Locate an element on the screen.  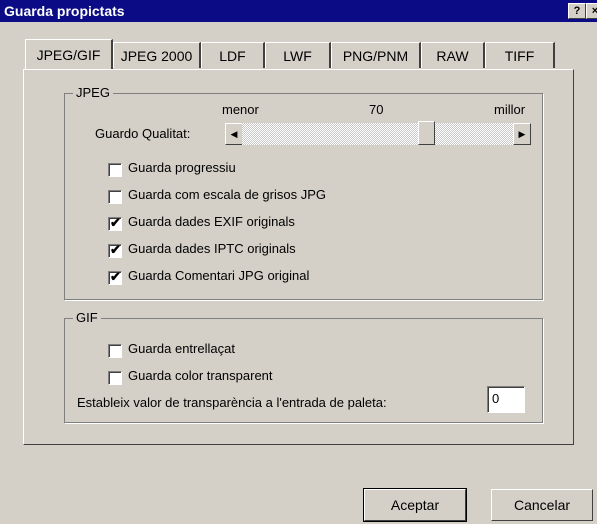
window-title: Guarda propictats is located at coordinates (64, 11).